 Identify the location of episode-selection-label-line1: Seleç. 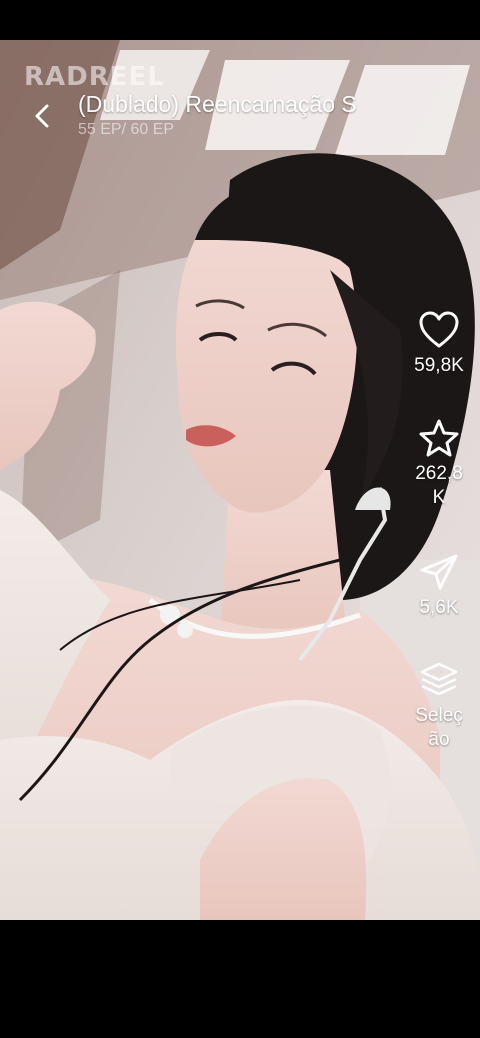
(439, 715).